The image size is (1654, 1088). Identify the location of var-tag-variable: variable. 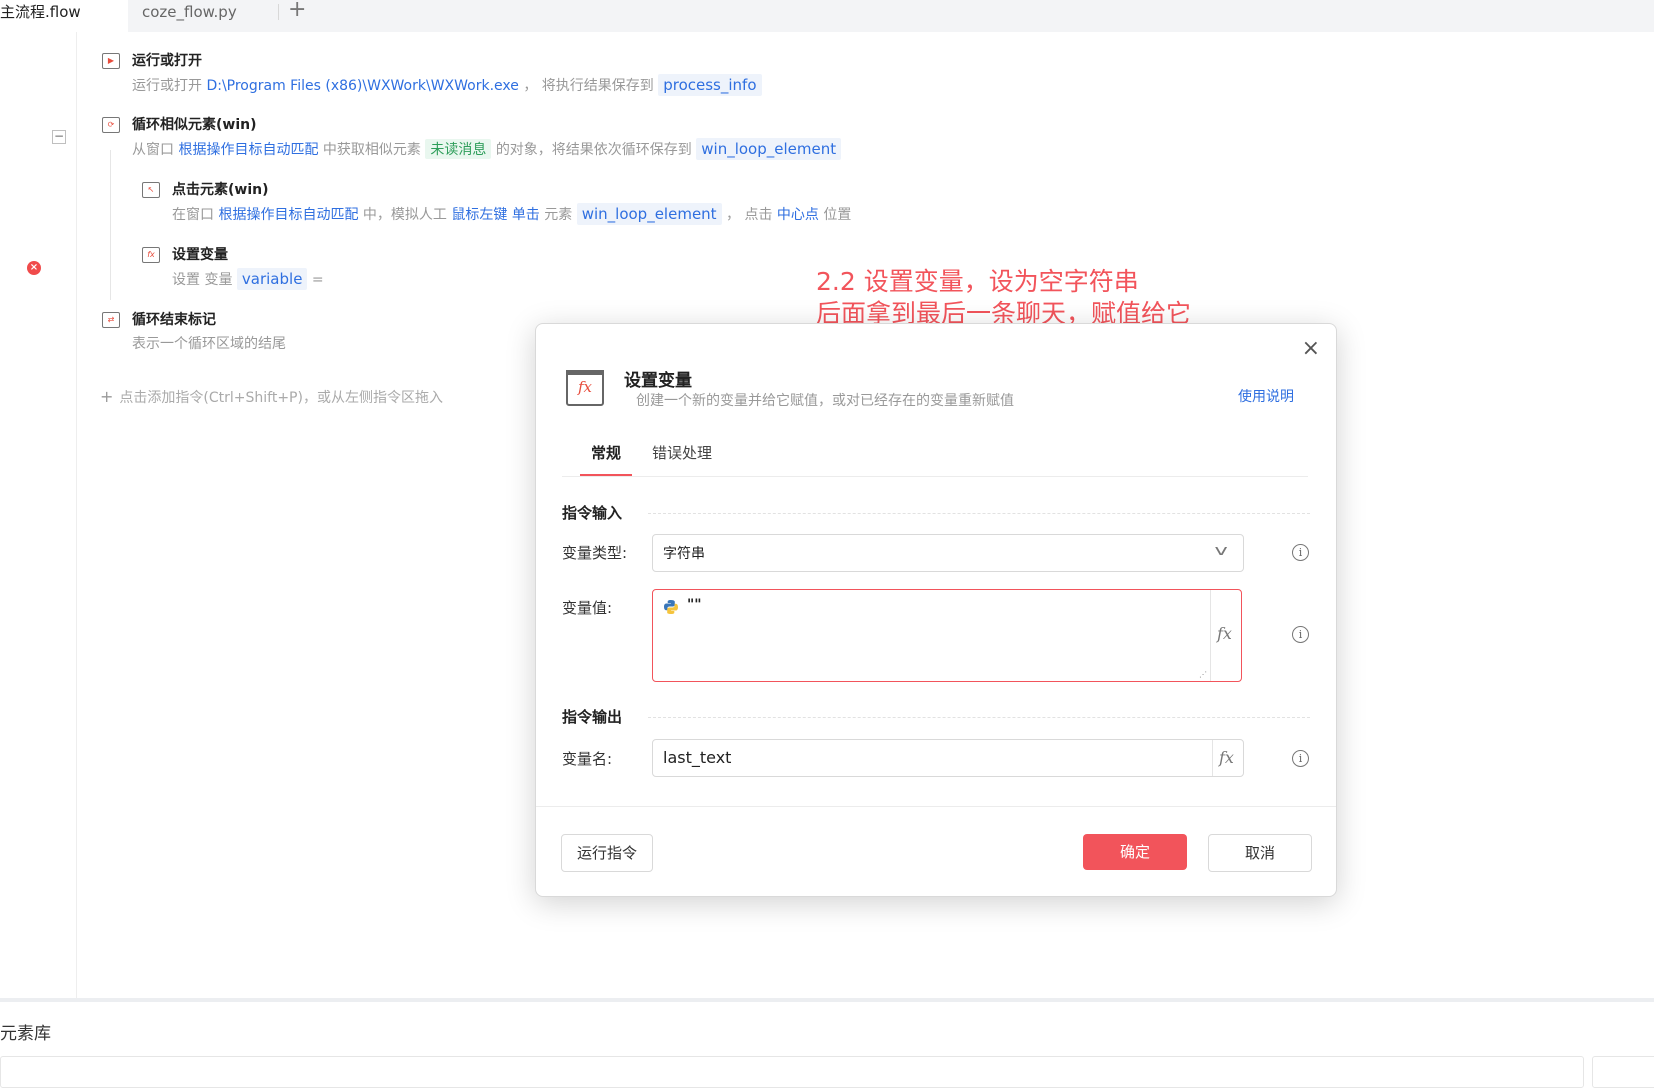
(272, 279).